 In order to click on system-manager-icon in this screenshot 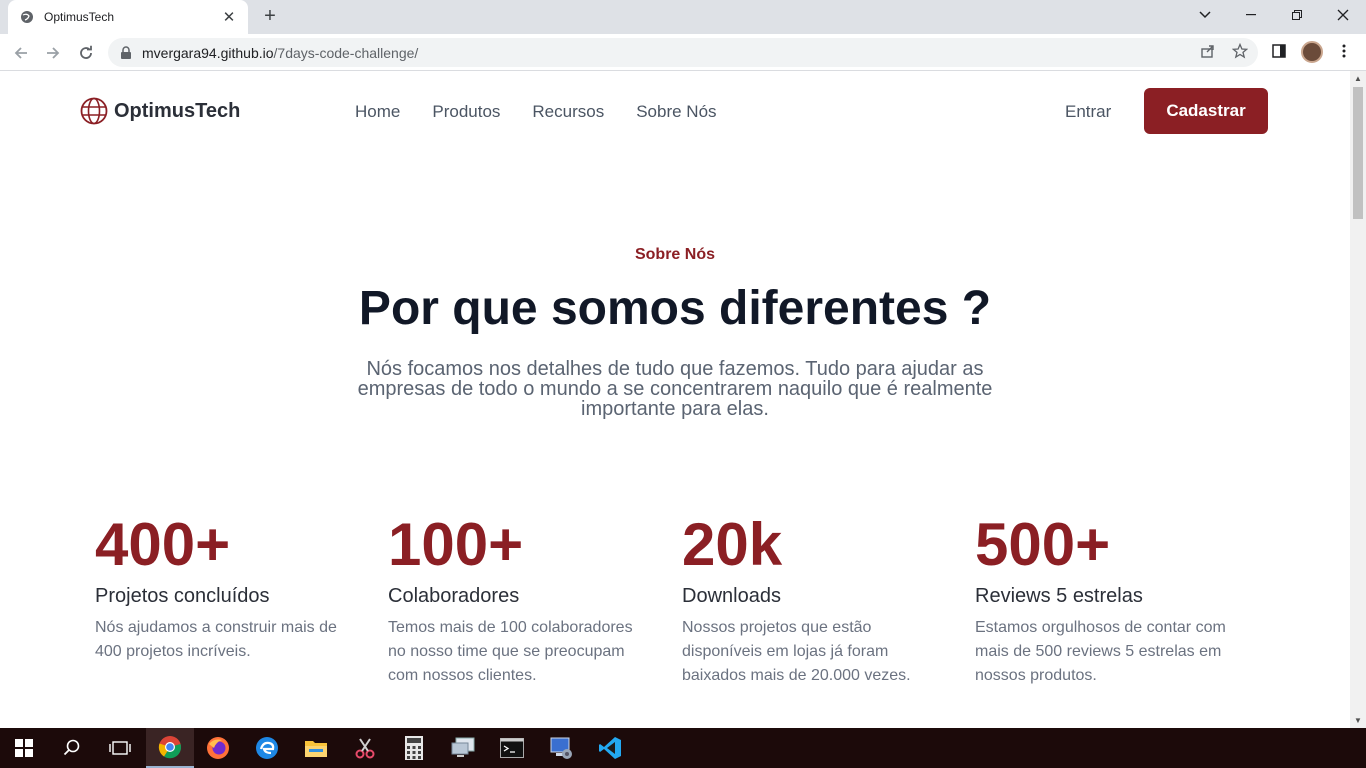, I will do `click(561, 748)`.